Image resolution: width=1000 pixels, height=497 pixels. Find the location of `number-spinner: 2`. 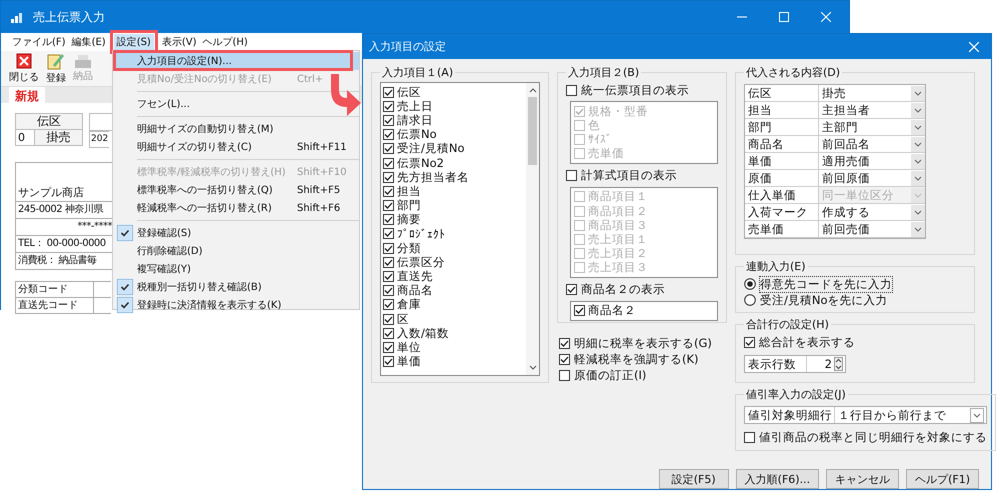

number-spinner: 2 is located at coordinates (826, 364).